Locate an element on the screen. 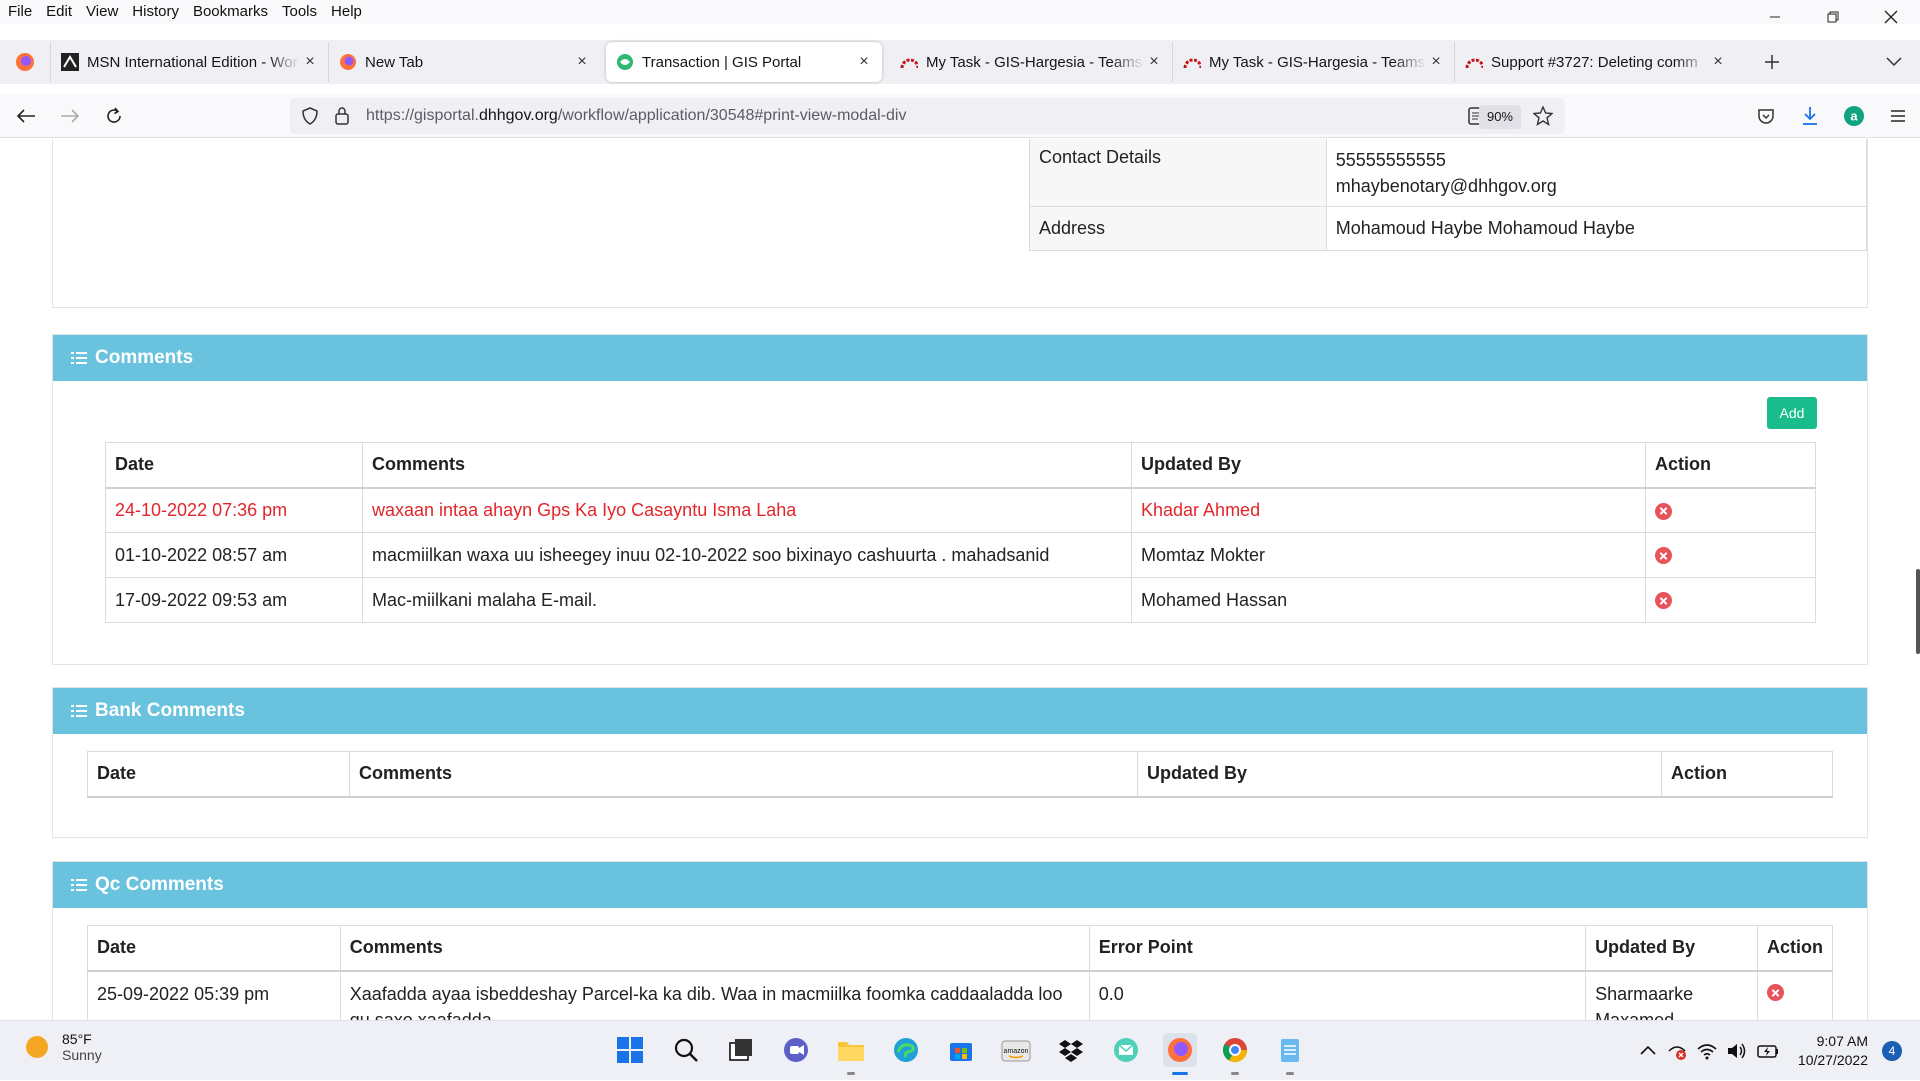 The width and height of the screenshot is (1920, 1081). reload-button is located at coordinates (114, 116).